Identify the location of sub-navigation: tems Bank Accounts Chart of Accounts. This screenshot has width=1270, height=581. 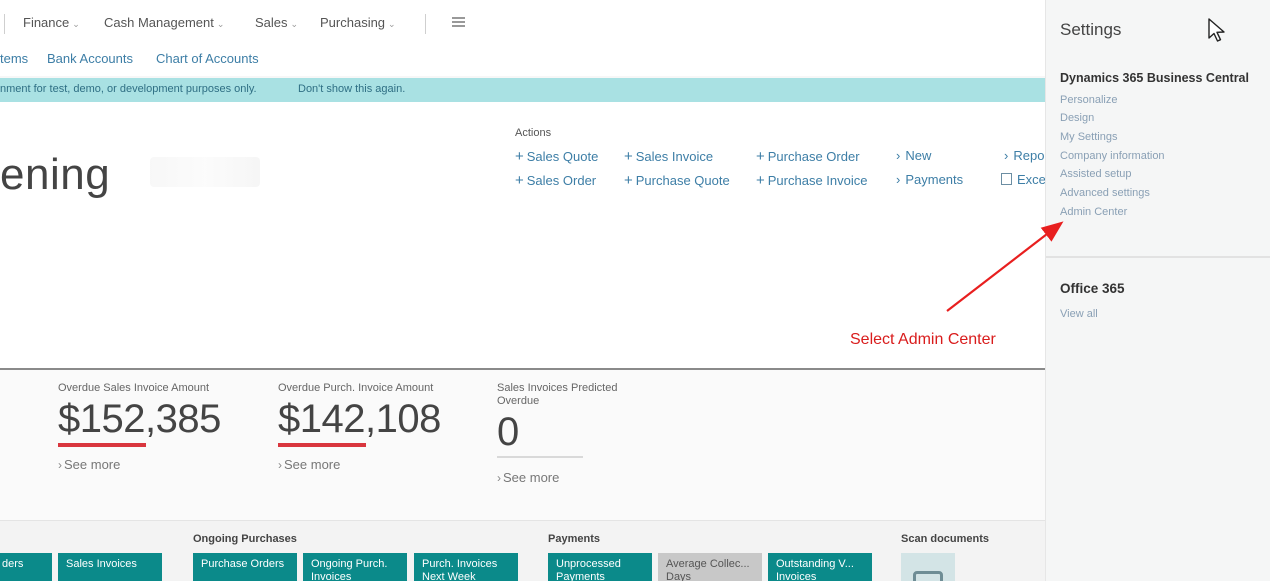
(522, 61).